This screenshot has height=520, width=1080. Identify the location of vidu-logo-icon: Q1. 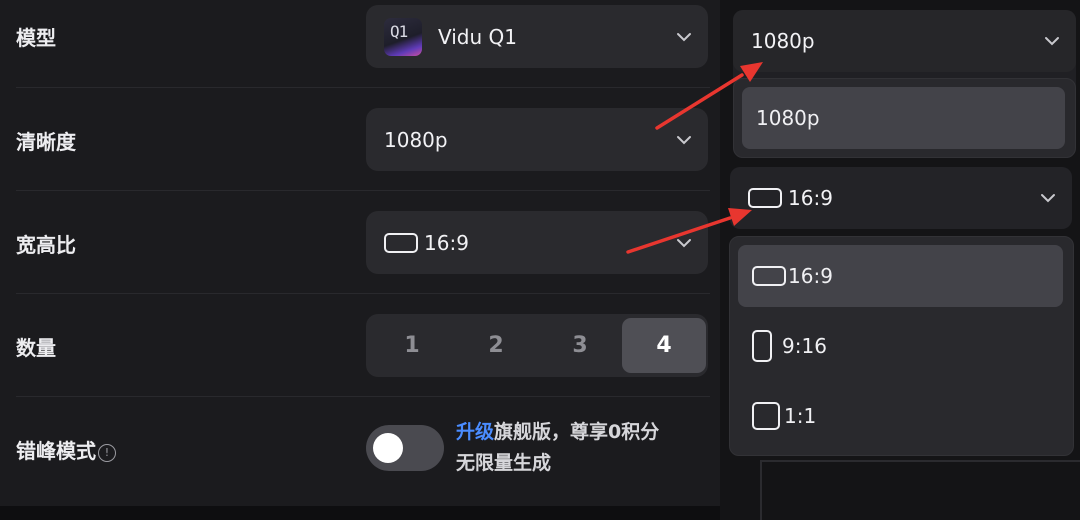
(403, 36).